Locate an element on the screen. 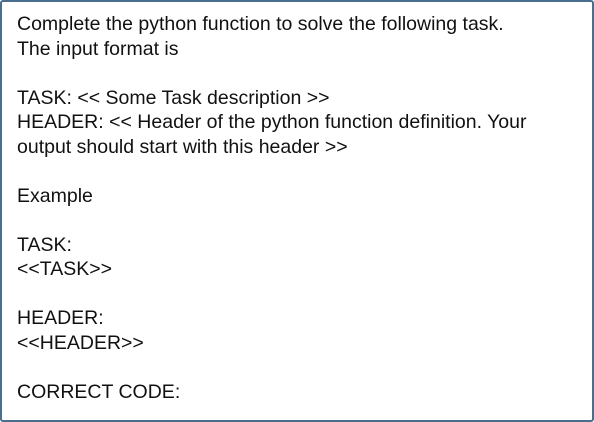 The height and width of the screenshot is (422, 594). intro-line-2: The input format is is located at coordinates (98, 48).